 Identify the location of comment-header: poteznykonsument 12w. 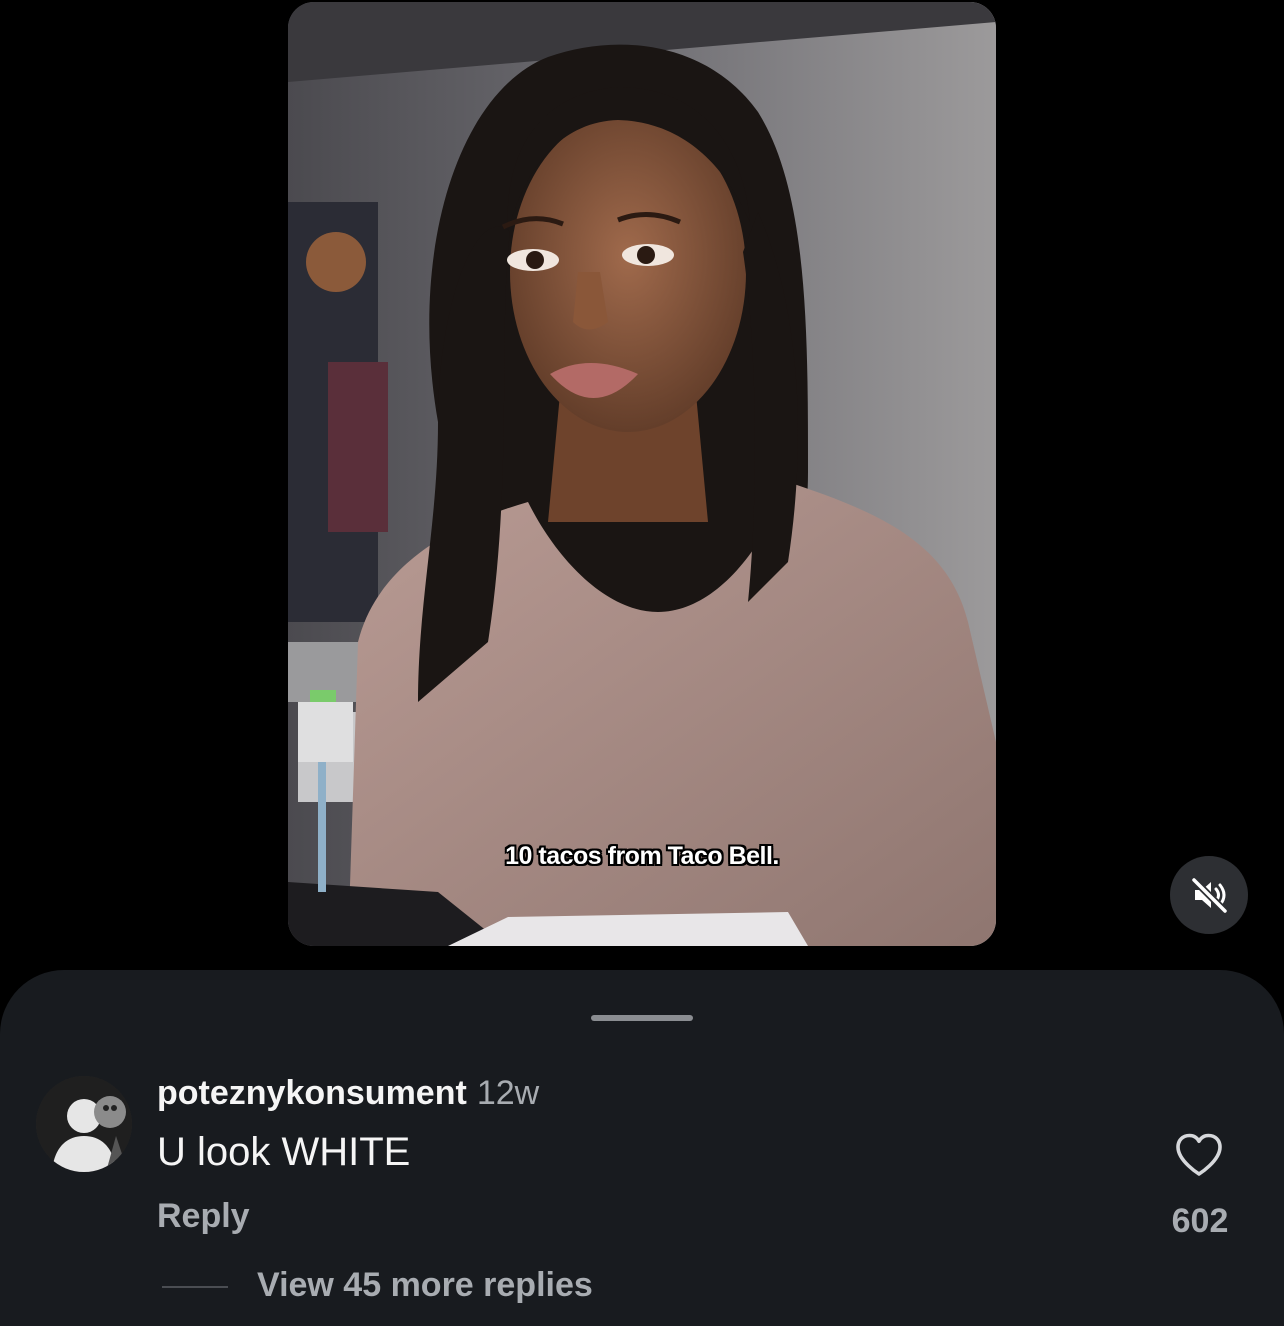
(348, 1093).